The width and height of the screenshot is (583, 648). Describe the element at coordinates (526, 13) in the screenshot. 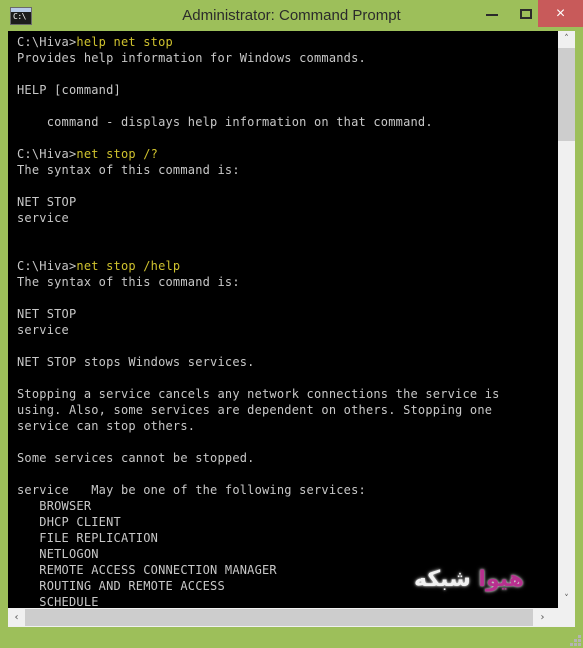

I see `maximize-icon` at that location.